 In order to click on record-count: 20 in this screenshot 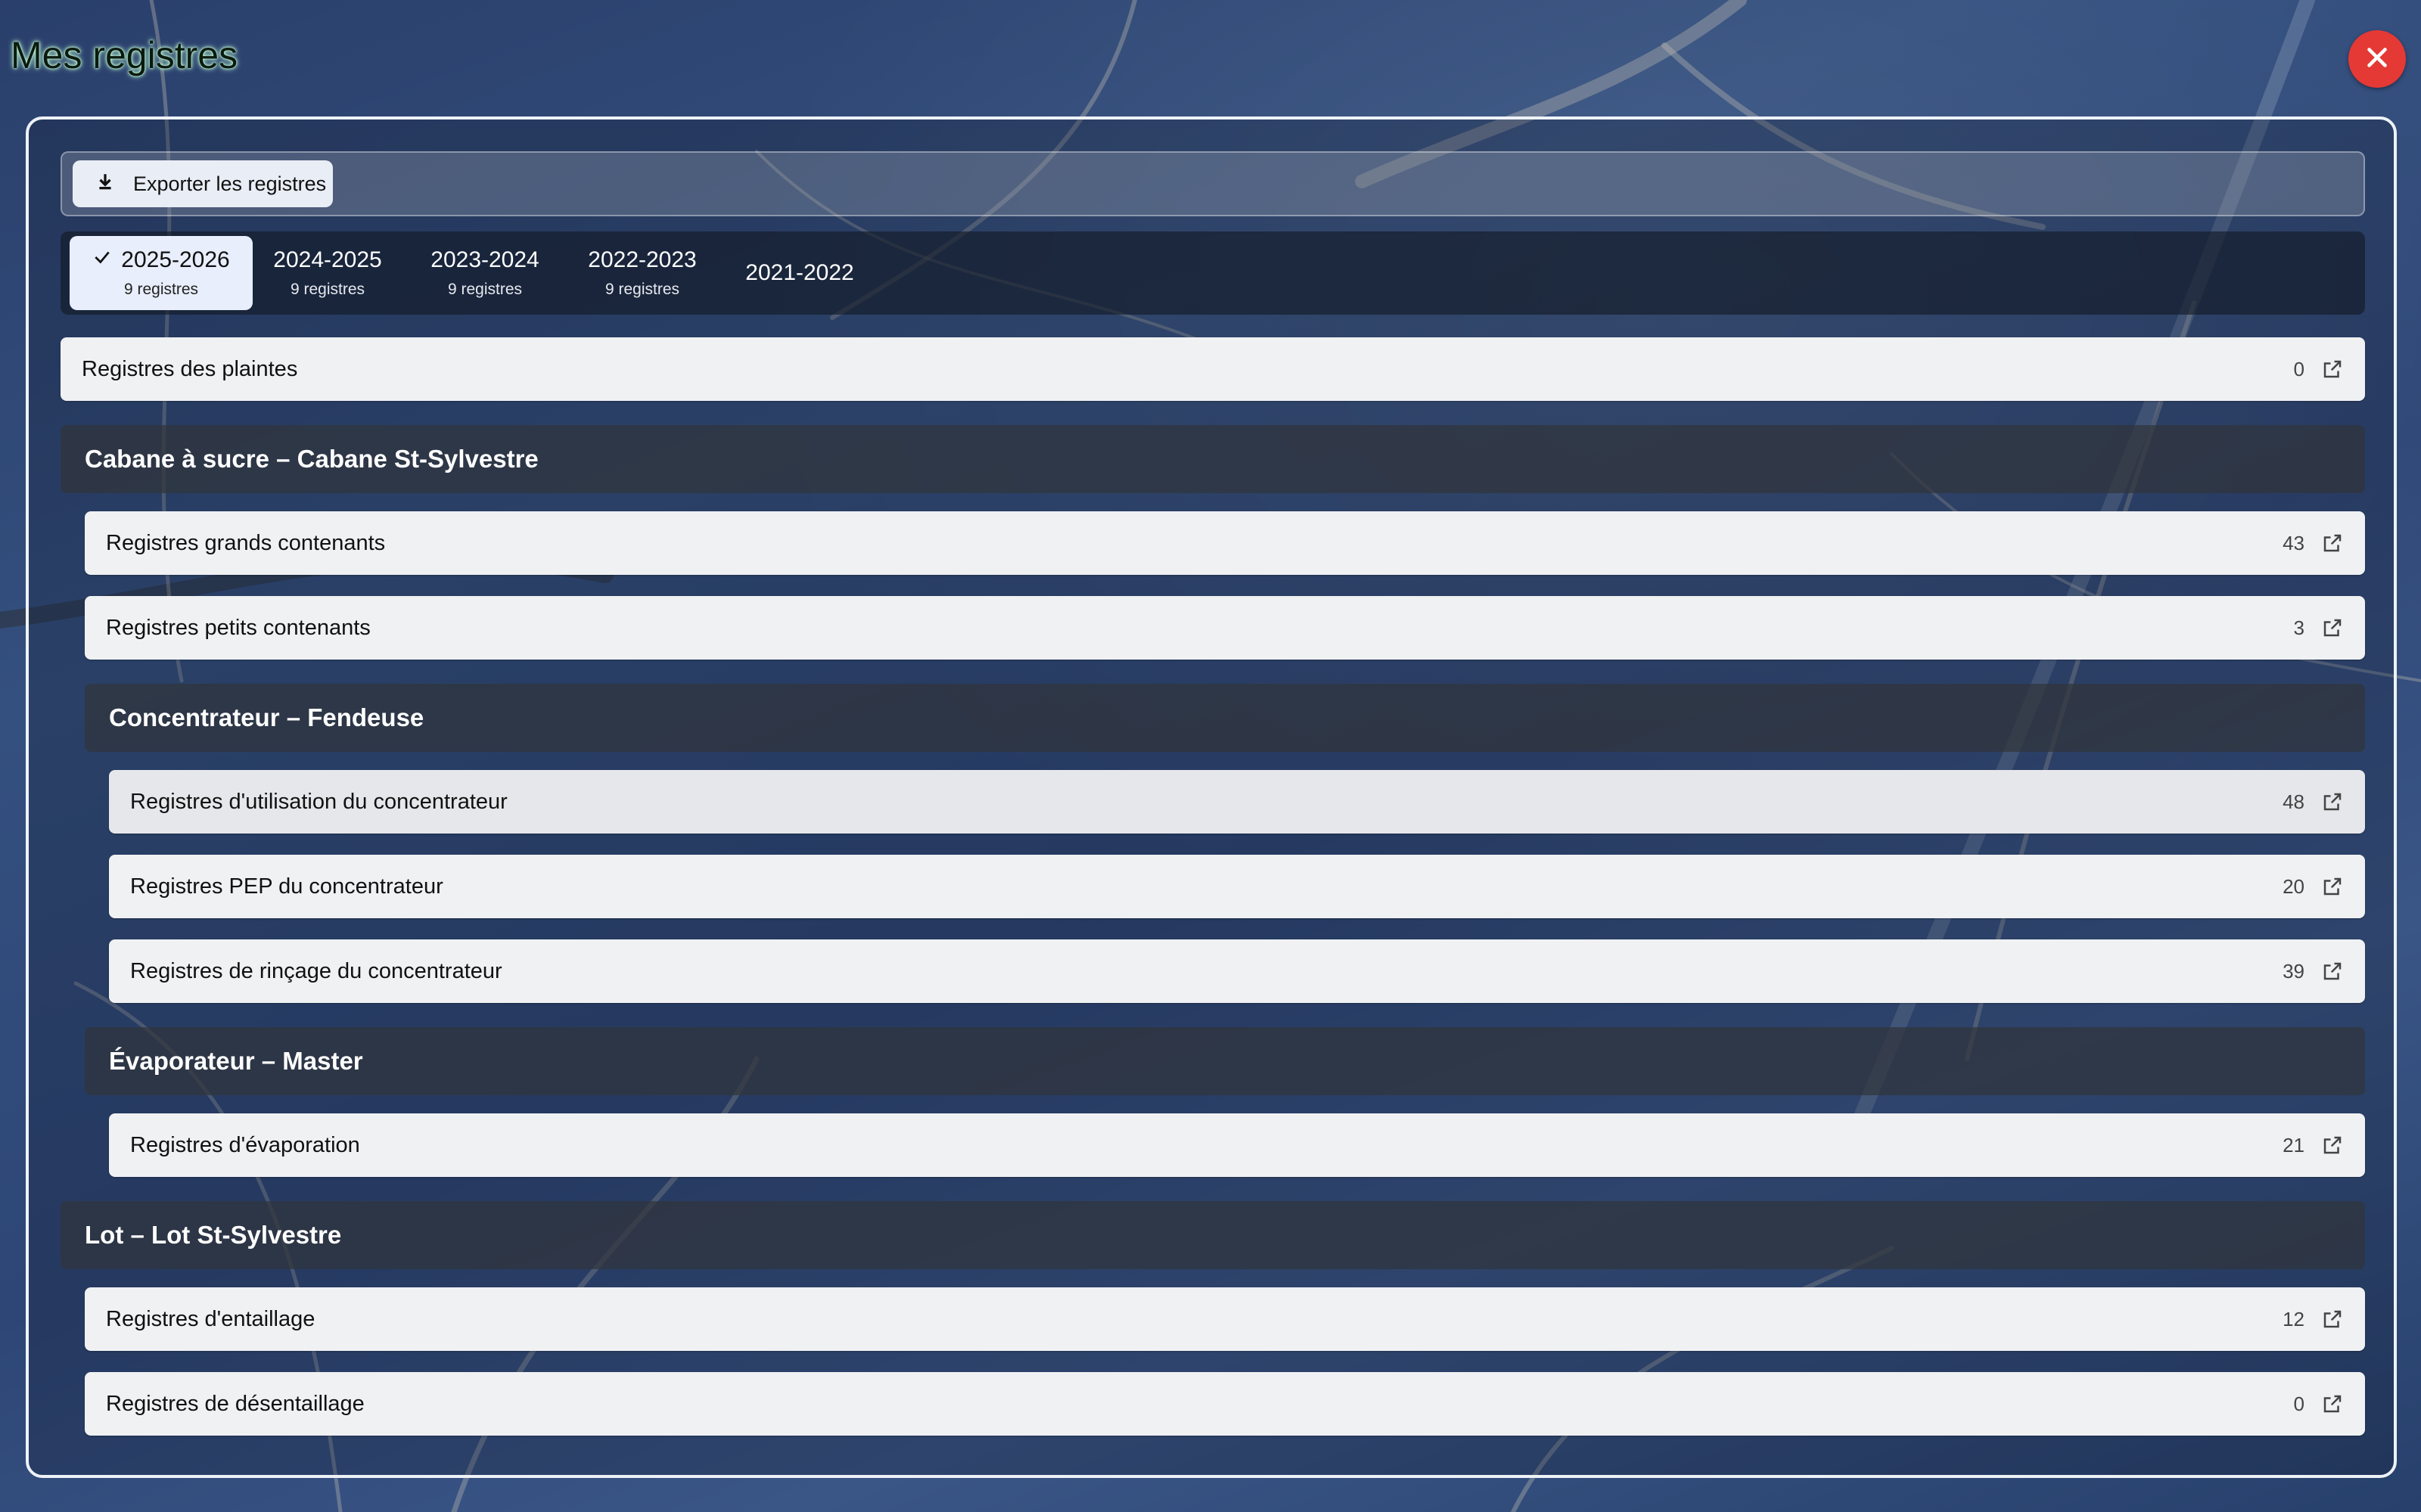, I will do `click(2293, 886)`.